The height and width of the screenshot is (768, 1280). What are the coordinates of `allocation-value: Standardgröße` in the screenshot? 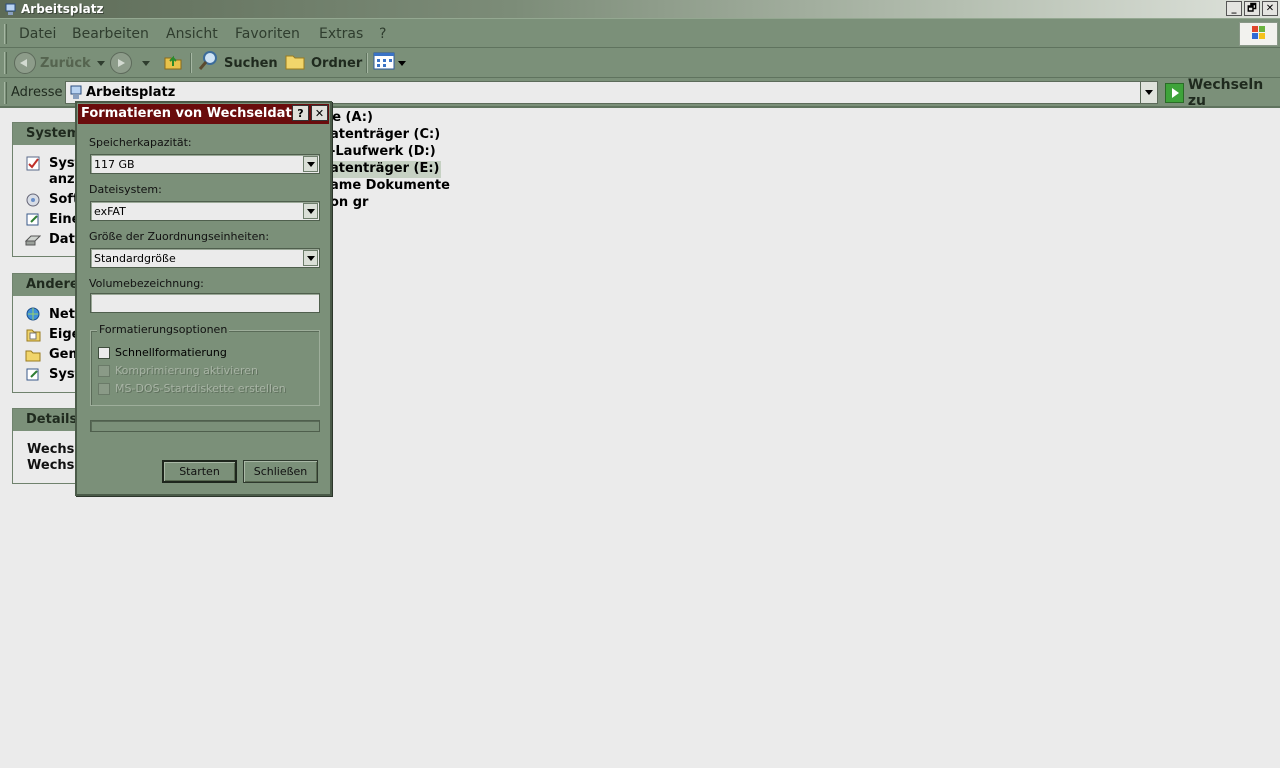 It's located at (135, 258).